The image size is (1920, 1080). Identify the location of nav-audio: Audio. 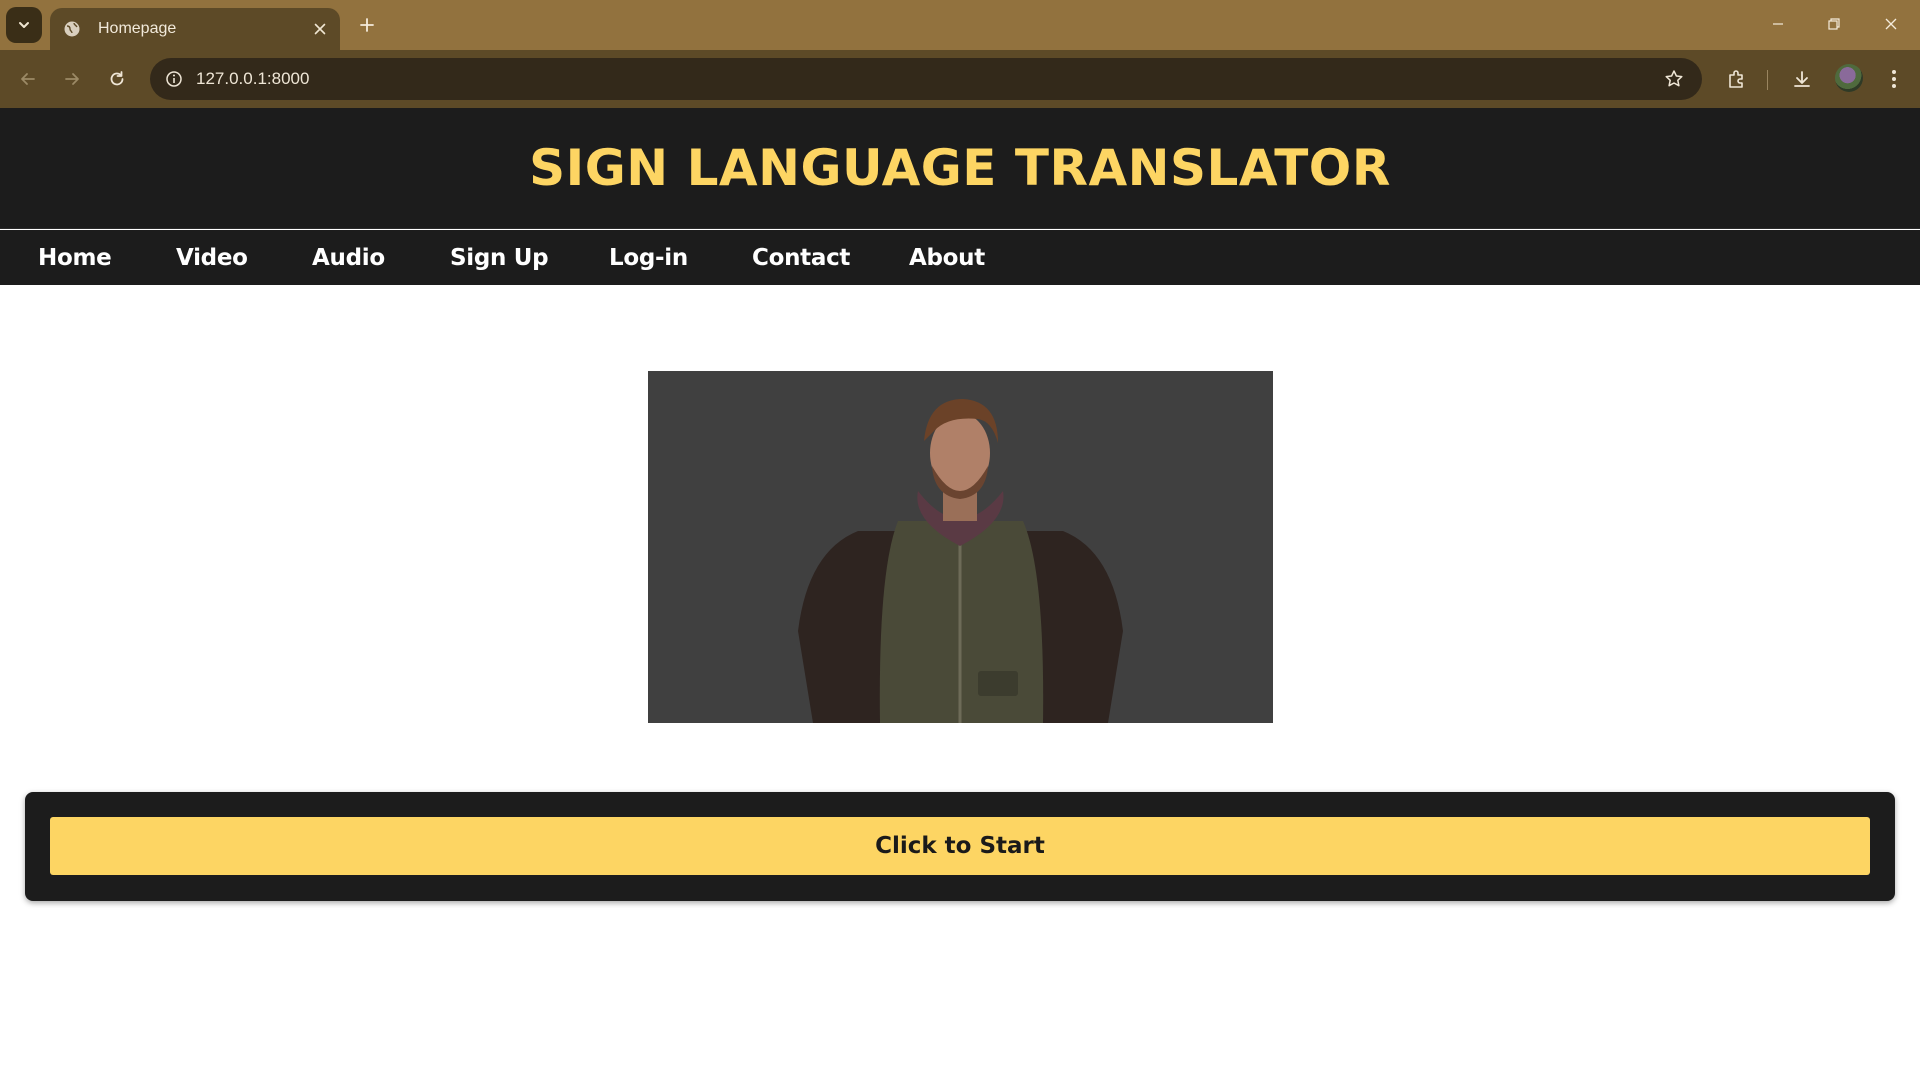
(348, 257).